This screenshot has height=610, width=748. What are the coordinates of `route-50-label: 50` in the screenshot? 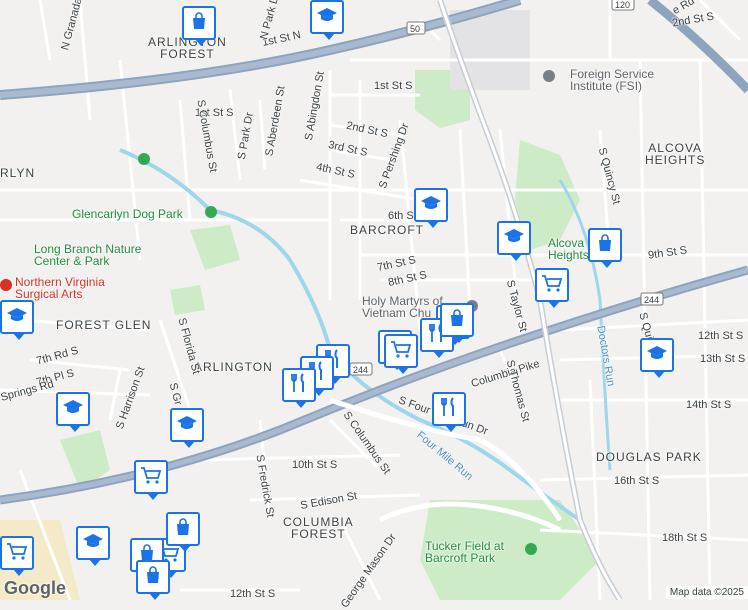 It's located at (415, 29).